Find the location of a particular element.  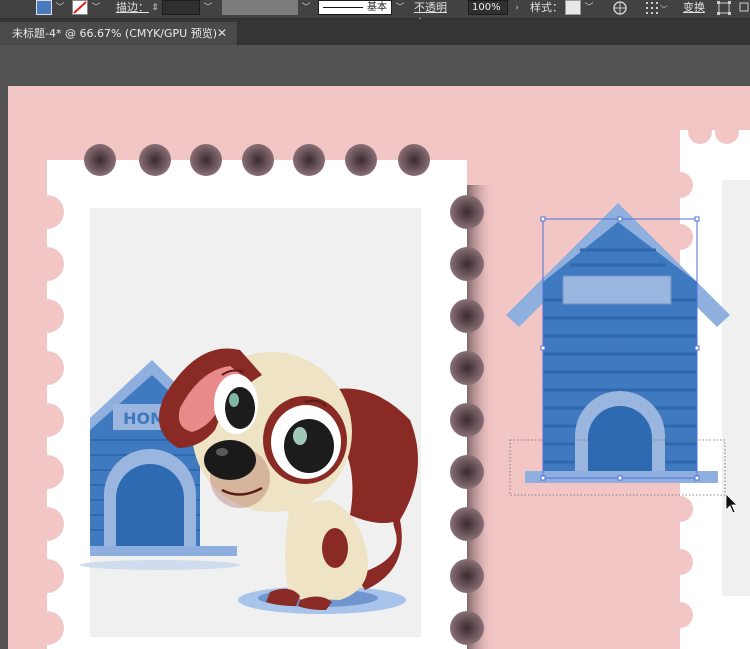

opacity-input: 100% is located at coordinates (488, 7).